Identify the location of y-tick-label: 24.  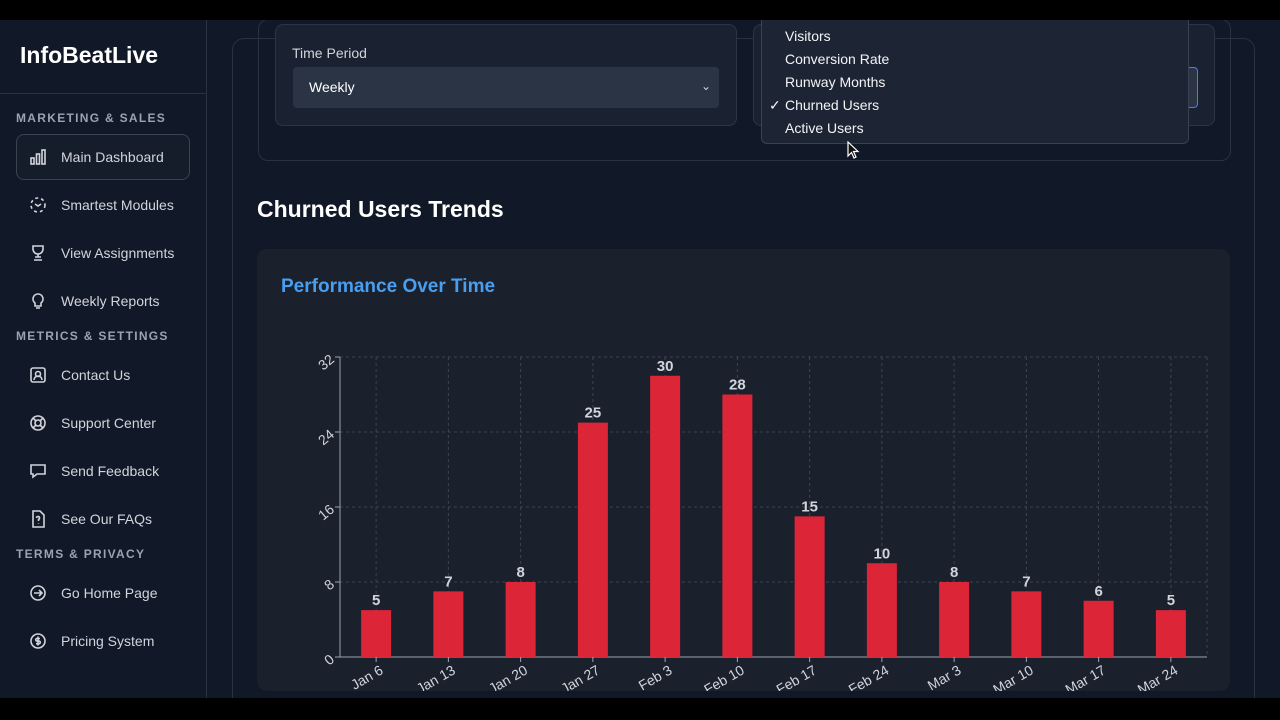
(326, 437).